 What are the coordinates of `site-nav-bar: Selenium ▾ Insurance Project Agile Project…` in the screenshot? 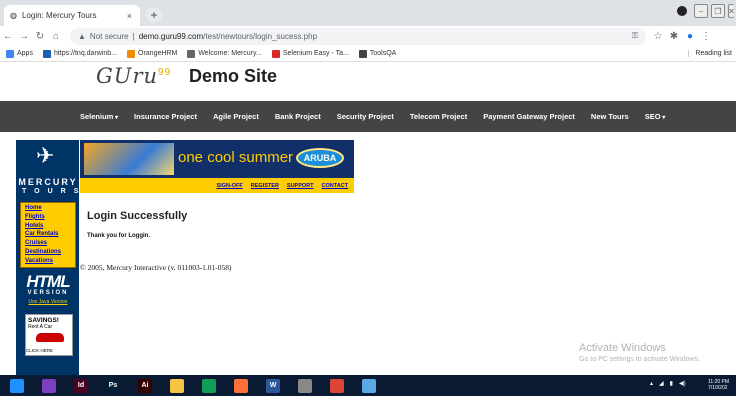 It's located at (368, 116).